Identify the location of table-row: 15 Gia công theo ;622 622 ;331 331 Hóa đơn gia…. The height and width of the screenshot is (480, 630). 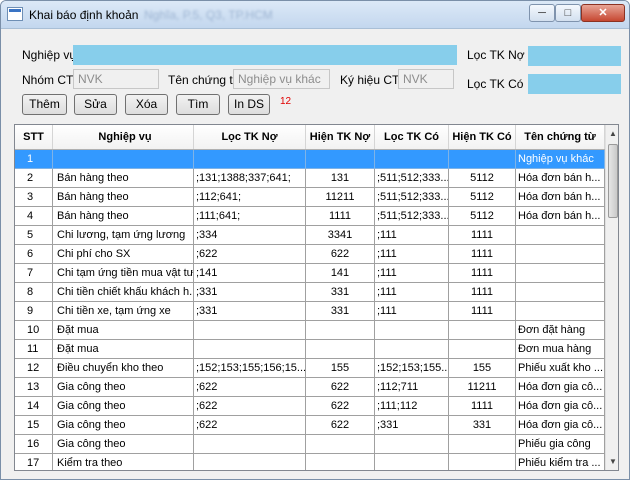
(310, 425).